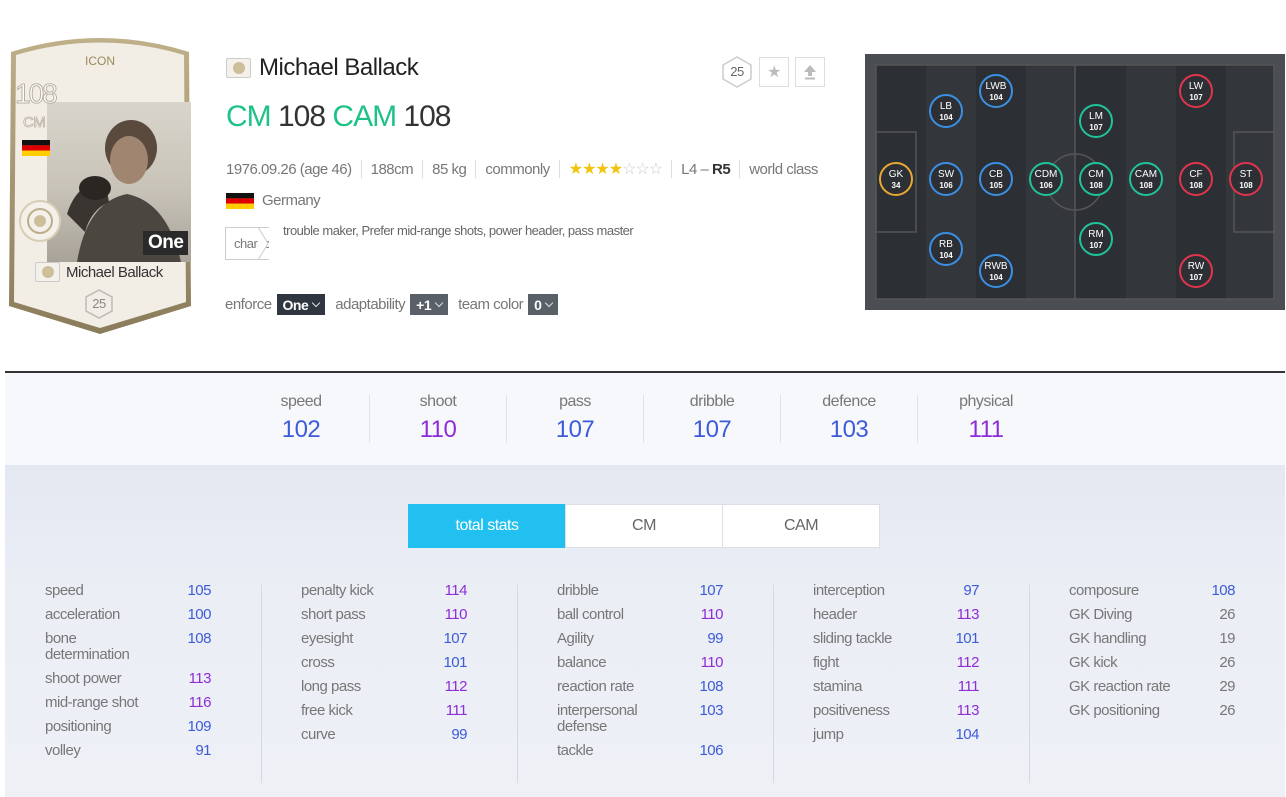 The width and height of the screenshot is (1286, 797). What do you see at coordinates (1114, 710) in the screenshot?
I see `stat-name: GK positioning` at bounding box center [1114, 710].